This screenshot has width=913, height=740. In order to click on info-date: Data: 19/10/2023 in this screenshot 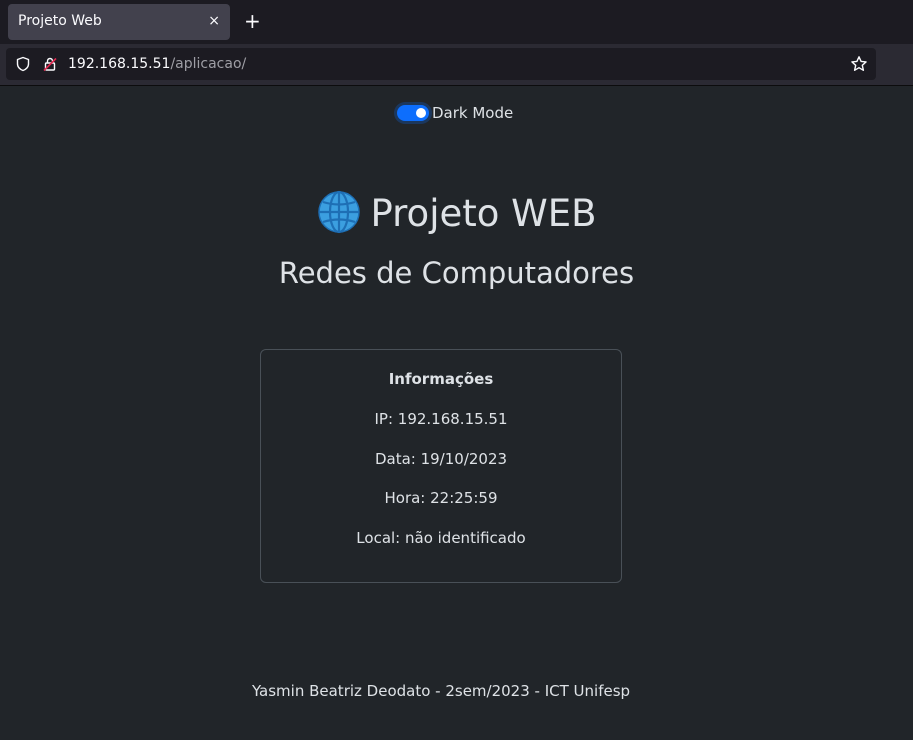, I will do `click(441, 459)`.